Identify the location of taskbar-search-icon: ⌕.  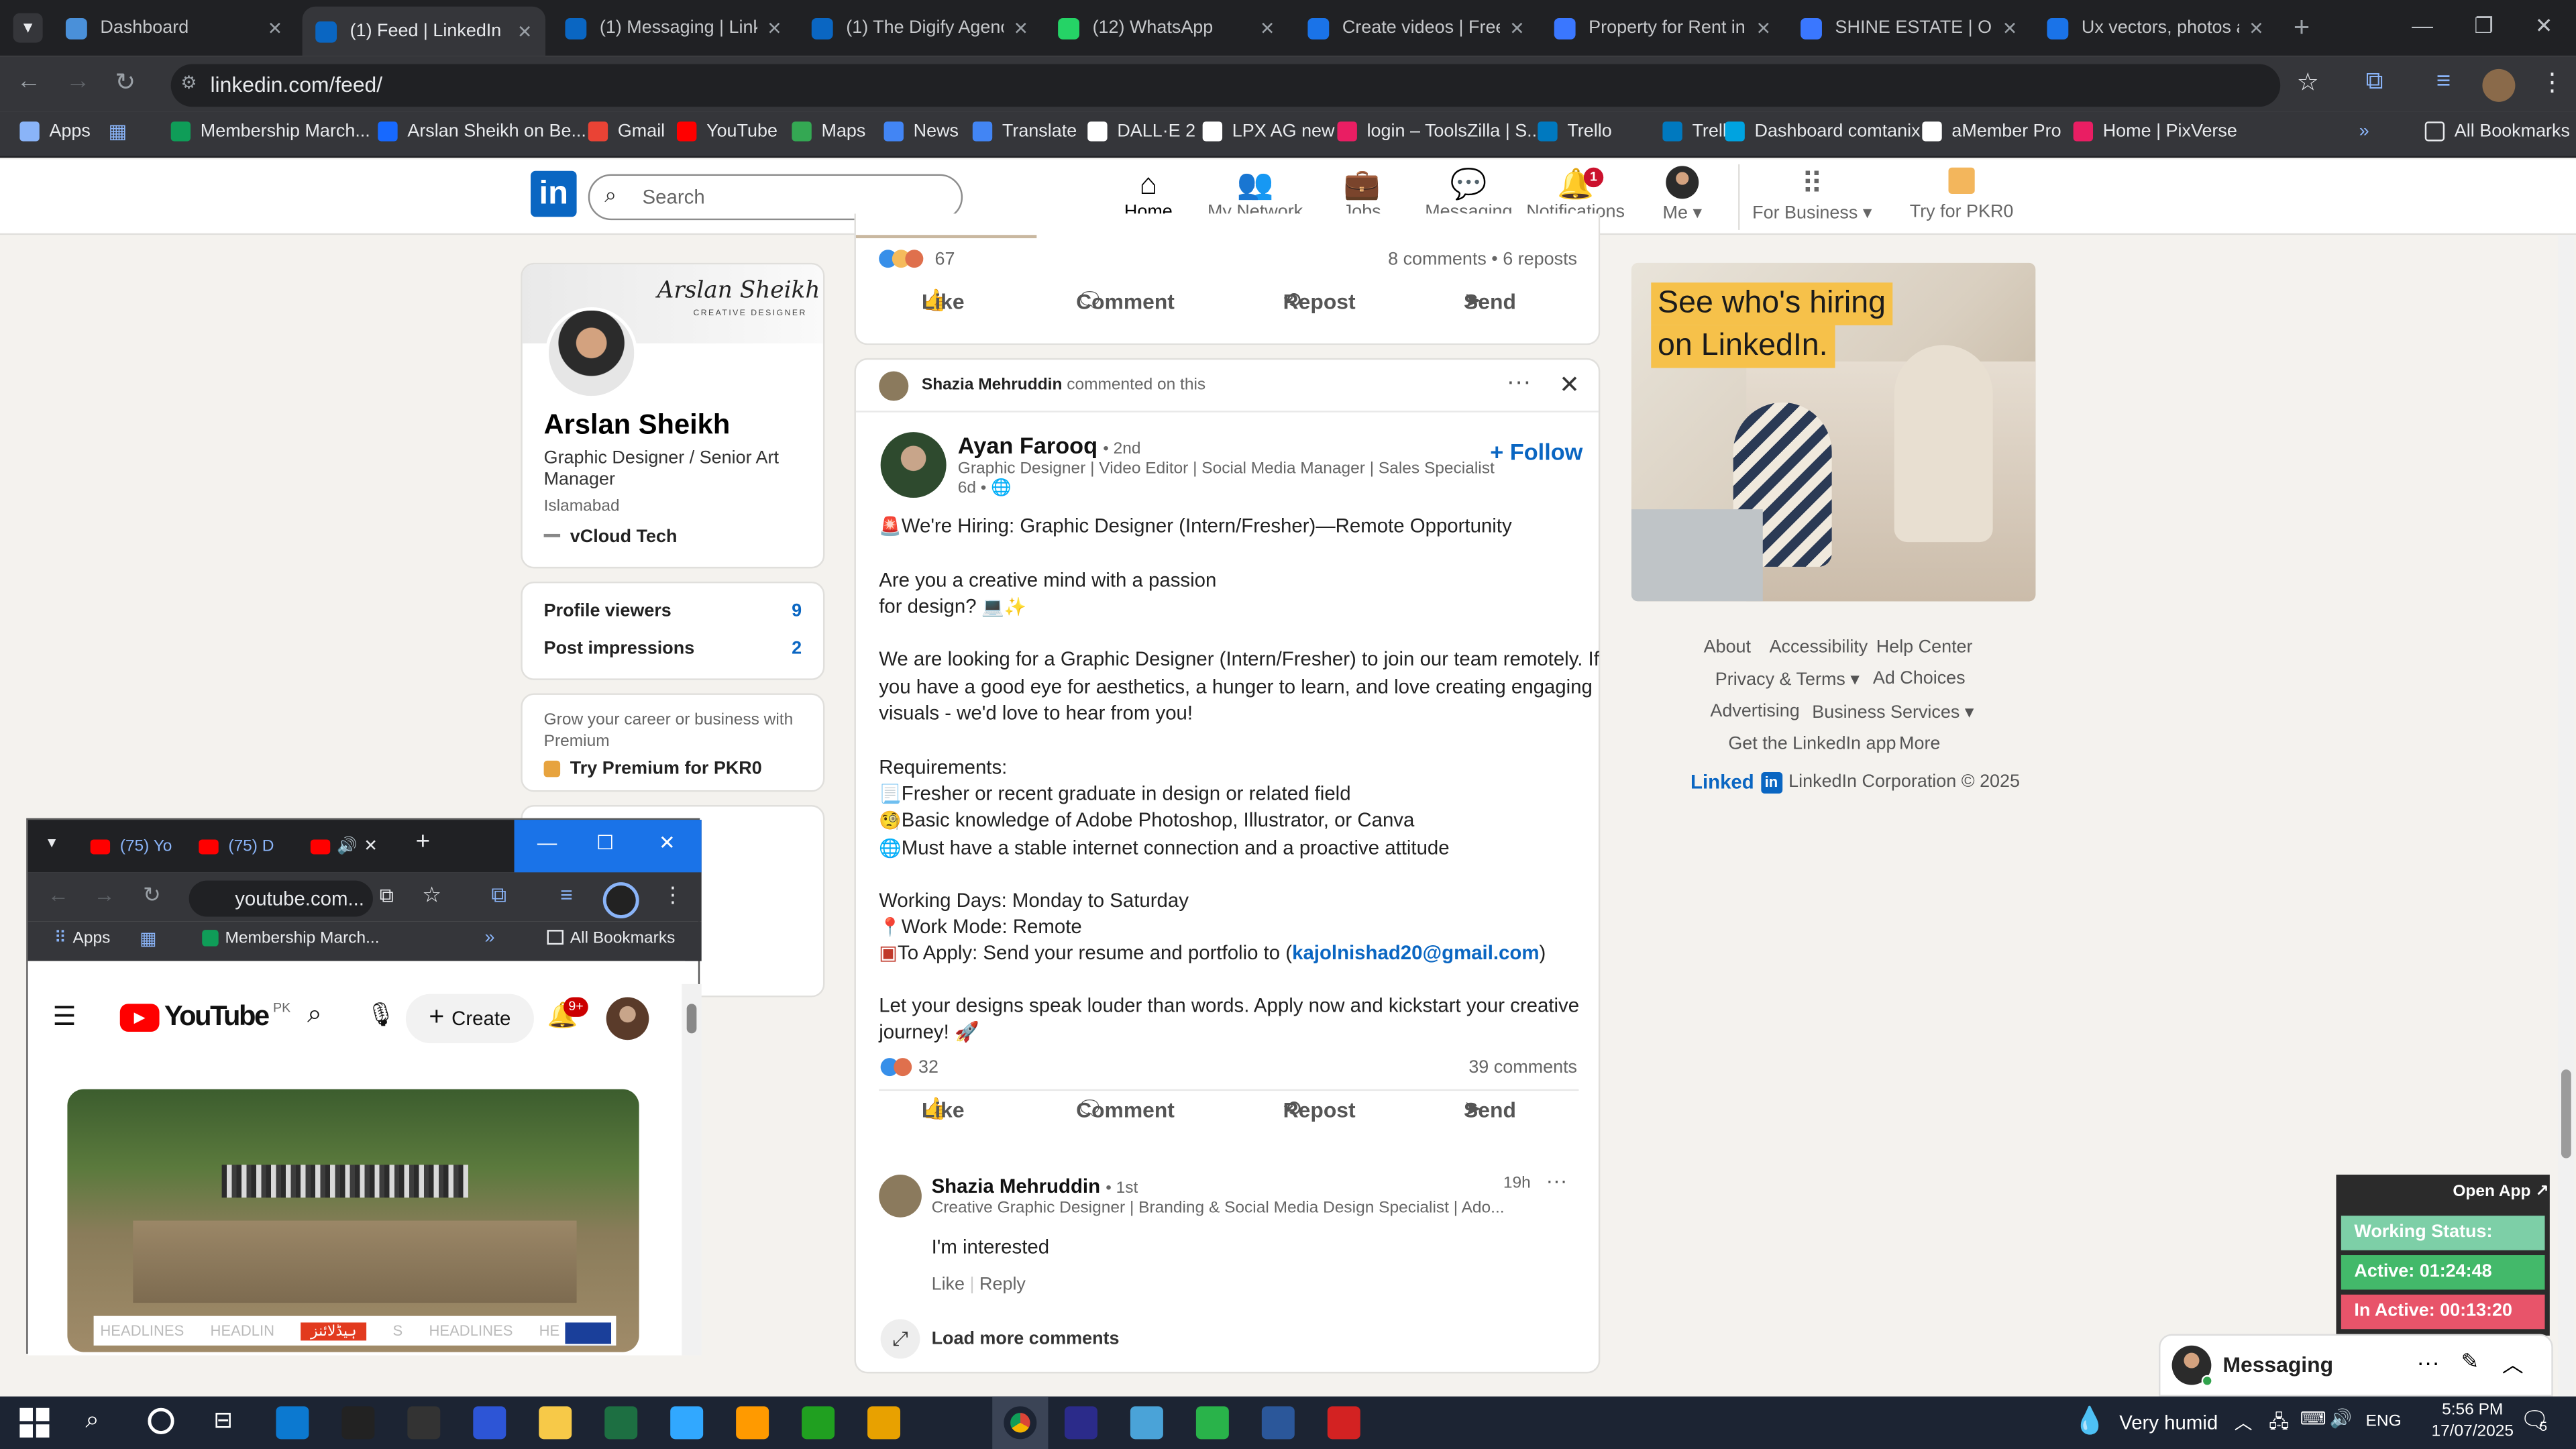
(92, 1420).